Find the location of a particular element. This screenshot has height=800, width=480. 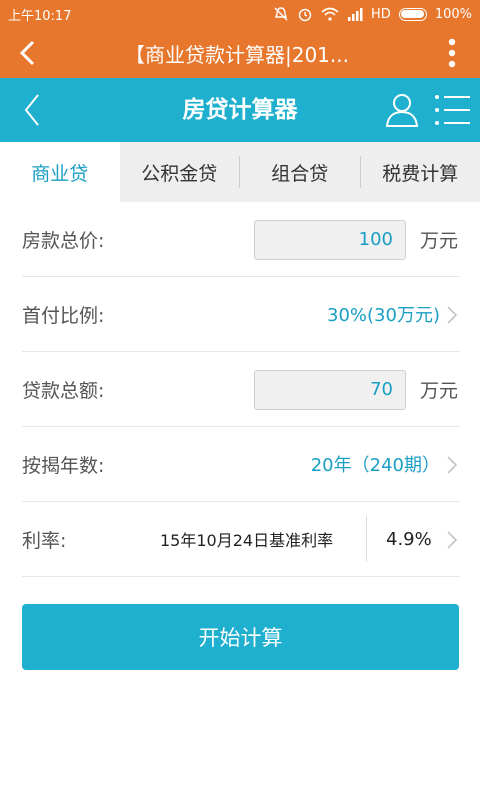

battery-icon is located at coordinates (412, 14).